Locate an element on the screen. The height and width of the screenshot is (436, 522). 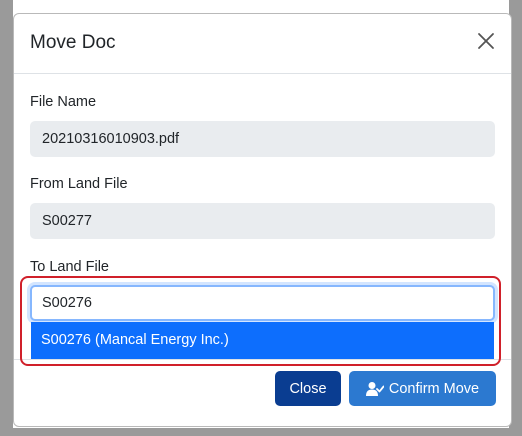
modal-footer-divider is located at coordinates (262, 359).